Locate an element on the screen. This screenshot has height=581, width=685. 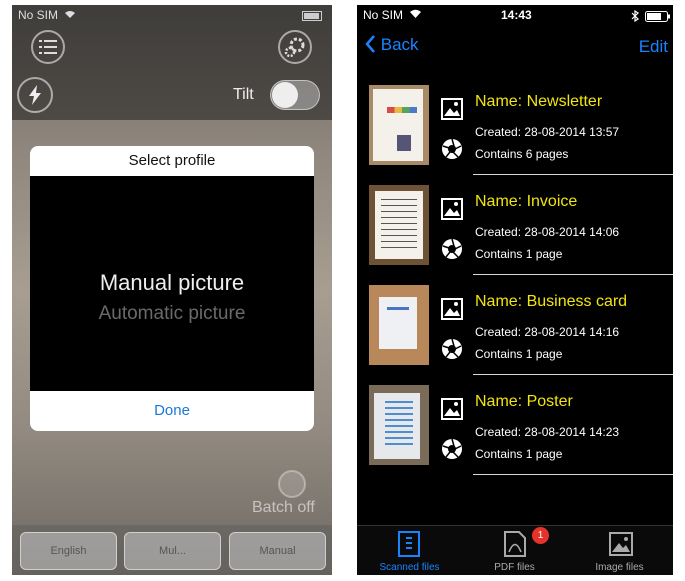
navigation-bar: Back Edit is located at coordinates (515, 47).